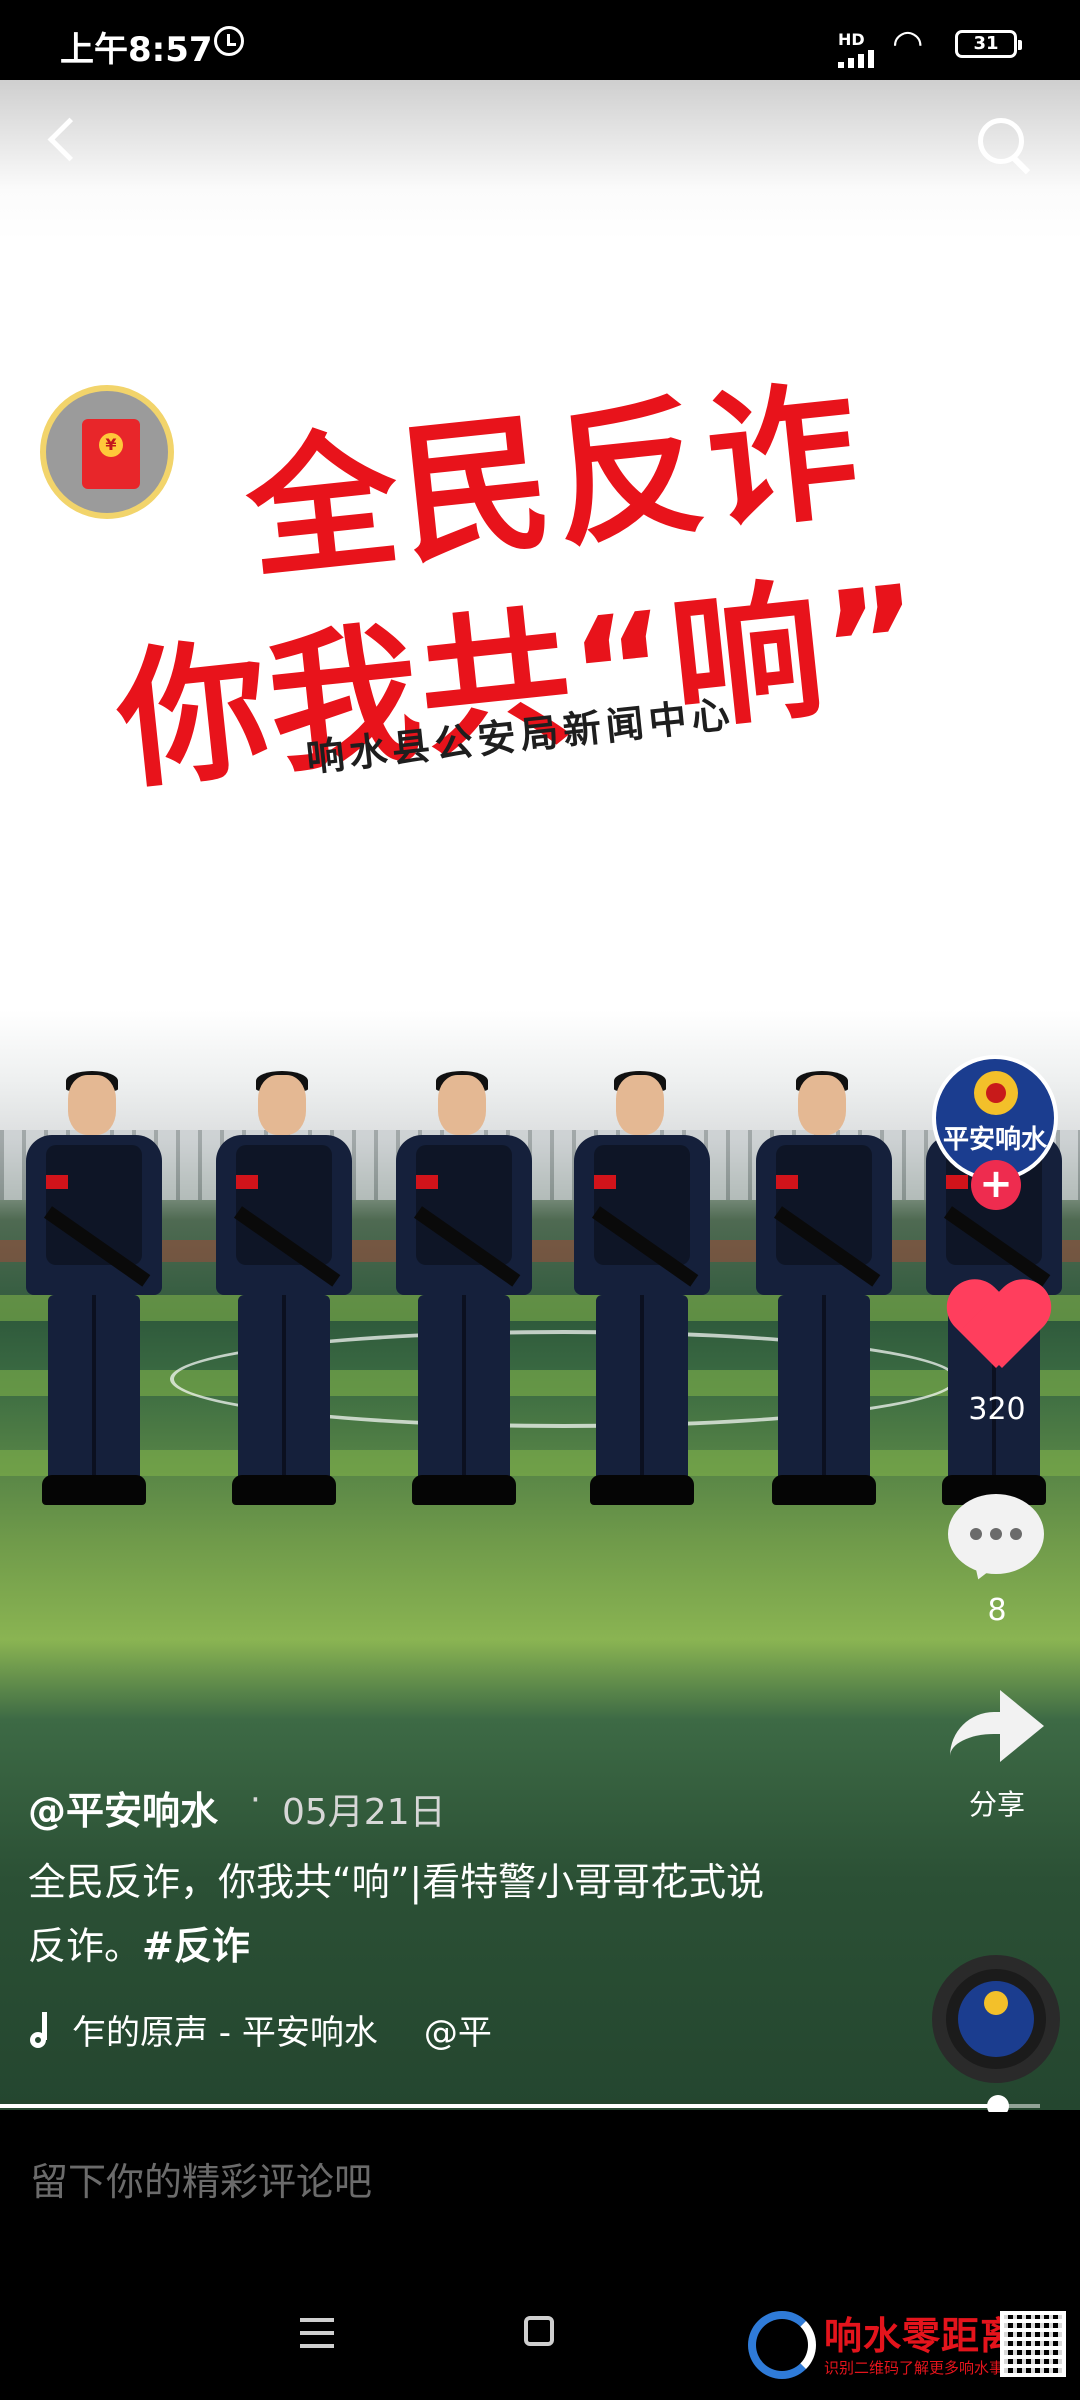 The height and width of the screenshot is (2400, 1080). What do you see at coordinates (1004, 144) in the screenshot?
I see `search-button` at bounding box center [1004, 144].